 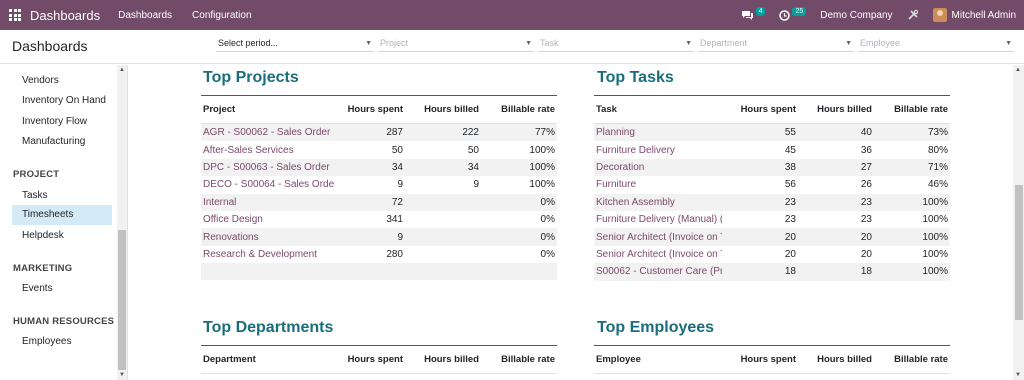 What do you see at coordinates (772, 149) in the screenshot?
I see `table-row: Furniture Delivery 45 36 80%` at bounding box center [772, 149].